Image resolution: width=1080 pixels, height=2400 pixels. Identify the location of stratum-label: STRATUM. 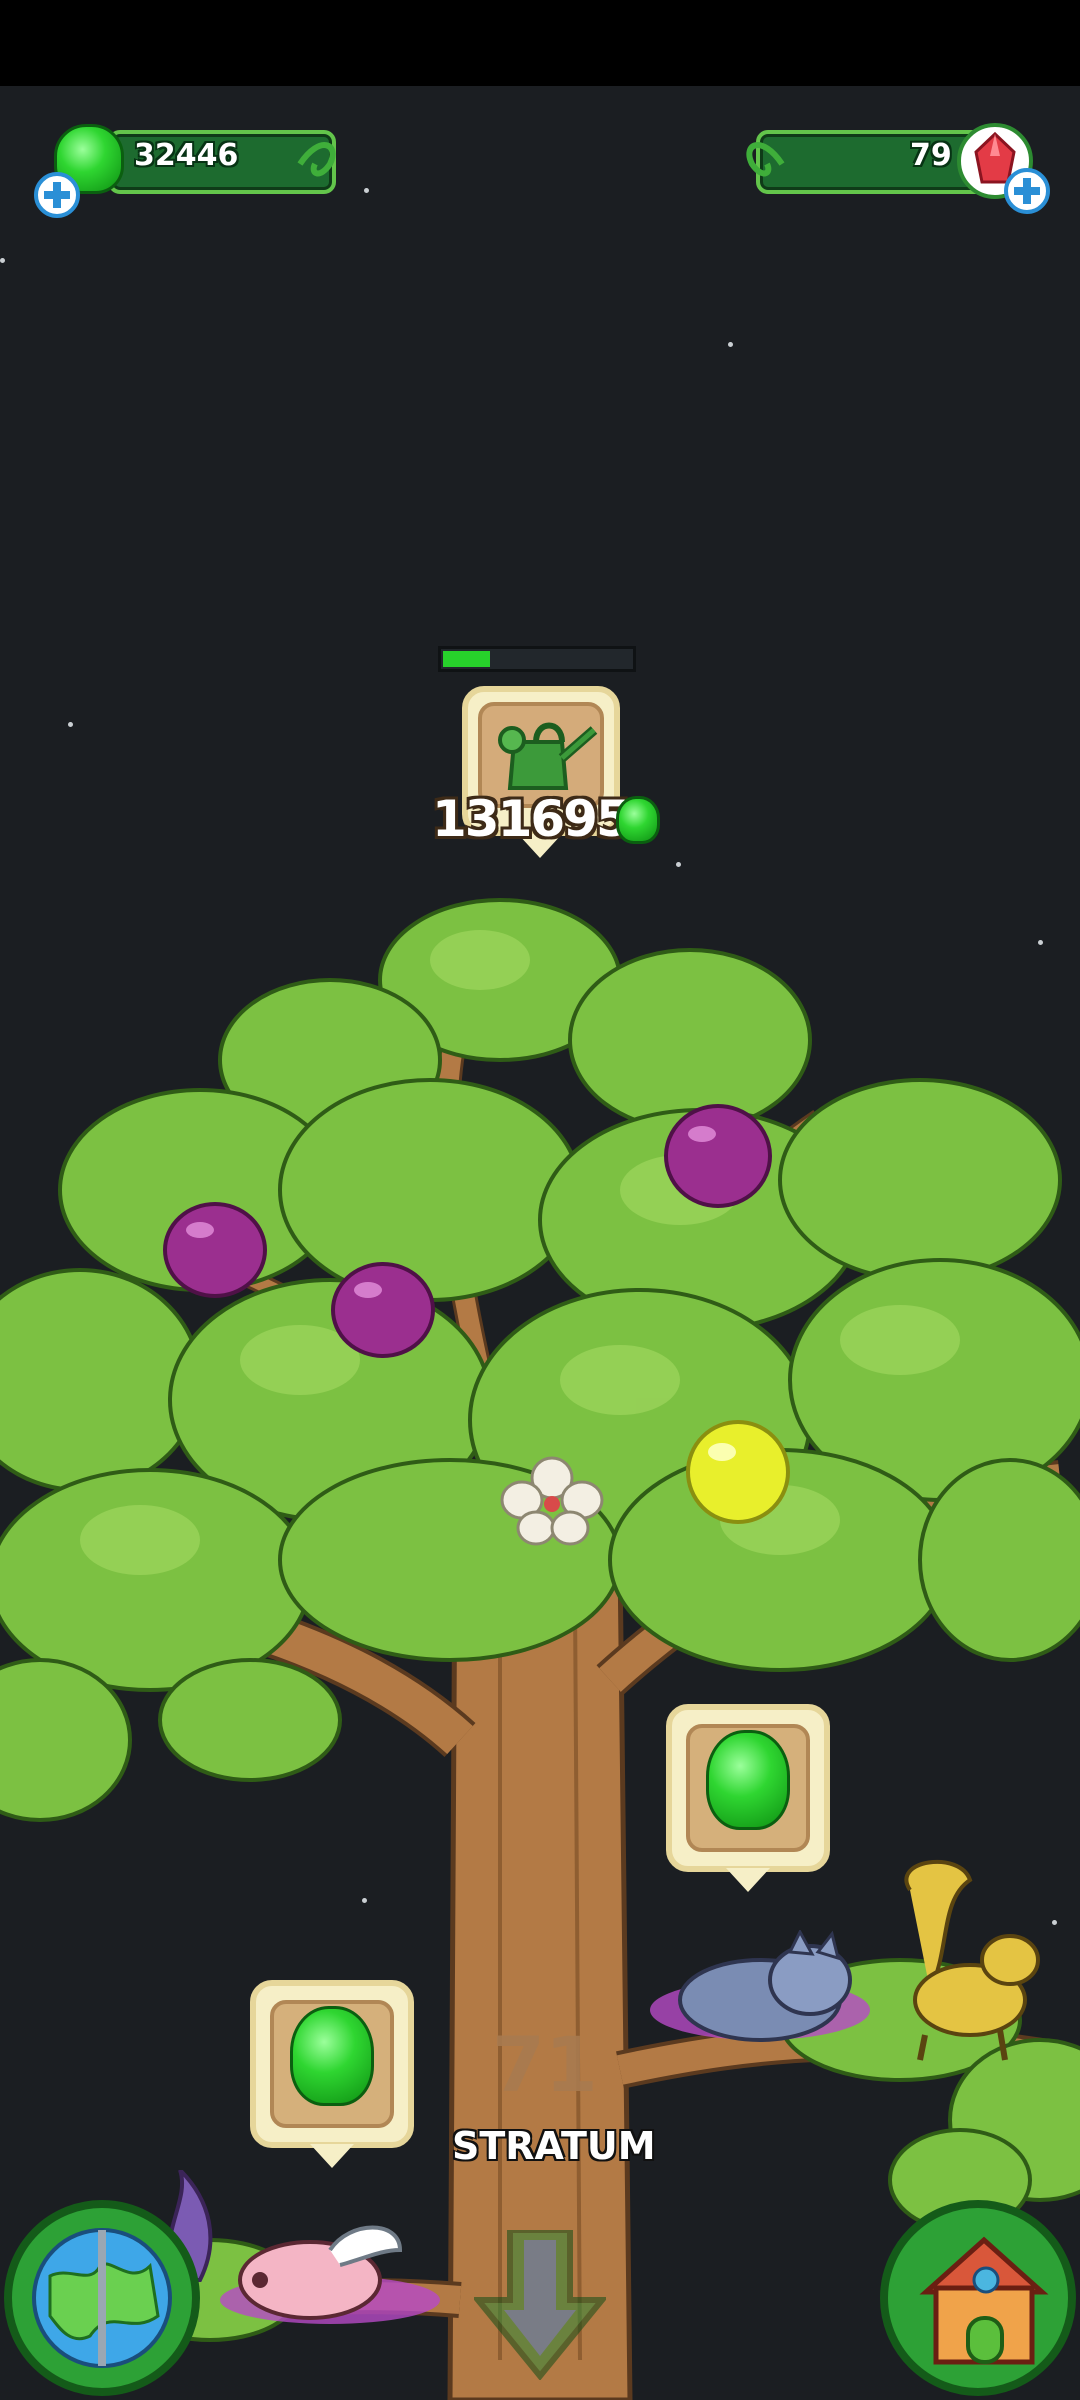
(554, 2146).